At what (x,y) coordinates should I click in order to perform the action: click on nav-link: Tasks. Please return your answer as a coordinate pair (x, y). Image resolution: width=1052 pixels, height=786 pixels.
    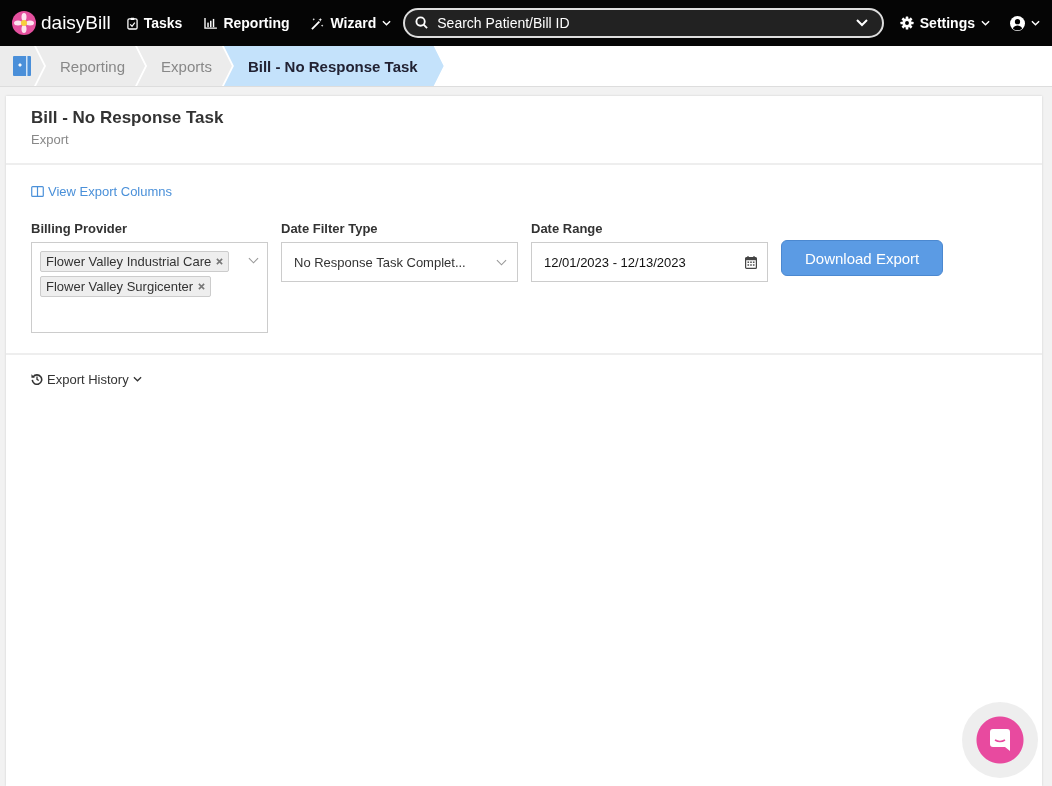
    Looking at the image, I should click on (154, 23).